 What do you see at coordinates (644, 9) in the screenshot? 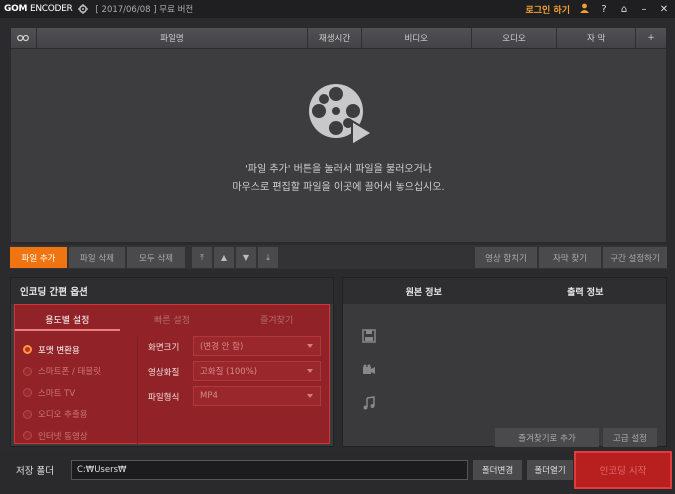
I see `minimize-icon: –` at bounding box center [644, 9].